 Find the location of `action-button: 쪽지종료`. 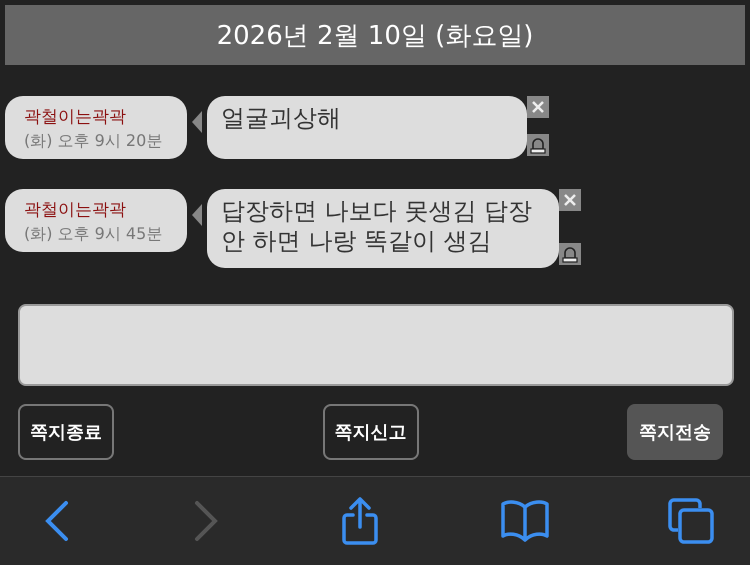

action-button: 쪽지종료 is located at coordinates (66, 432).